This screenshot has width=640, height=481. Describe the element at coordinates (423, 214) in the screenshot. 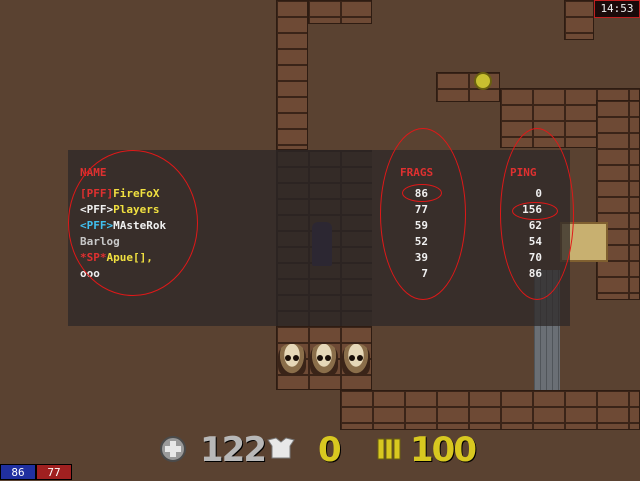

I see `annotation-circle-frags` at that location.